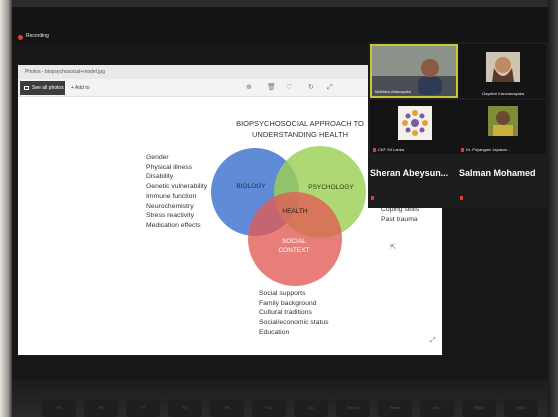 This screenshot has width=558, height=417. What do you see at coordinates (157, 157) in the screenshot?
I see `list-item: Gender` at bounding box center [157, 157].